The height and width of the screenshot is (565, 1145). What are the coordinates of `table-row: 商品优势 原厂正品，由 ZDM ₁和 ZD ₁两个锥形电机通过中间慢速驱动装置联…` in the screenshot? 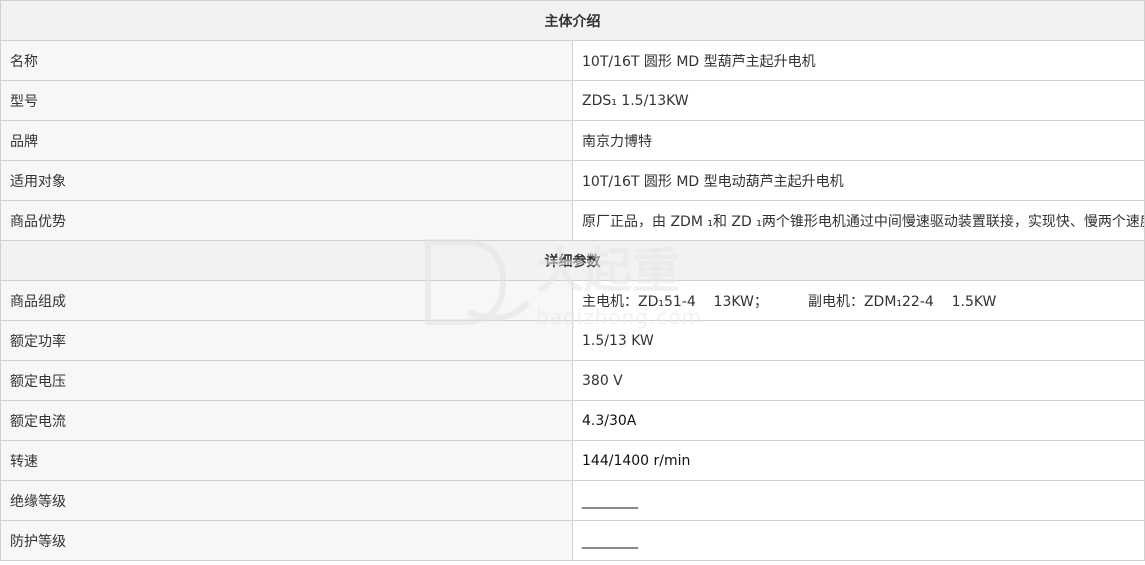 It's located at (572, 220).